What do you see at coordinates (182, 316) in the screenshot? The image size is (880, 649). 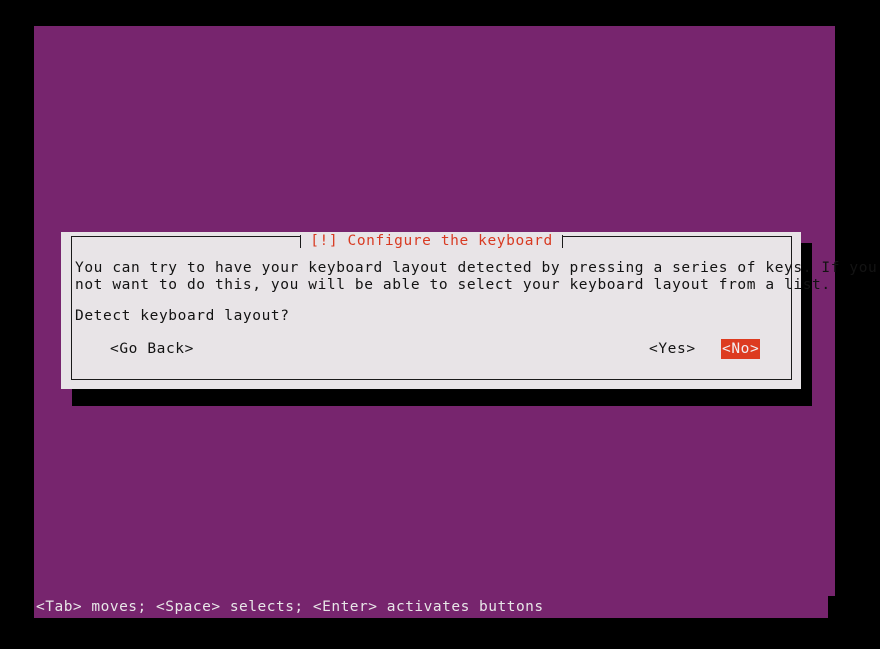 I see `dialog-question: Detect keyboard layout?` at bounding box center [182, 316].